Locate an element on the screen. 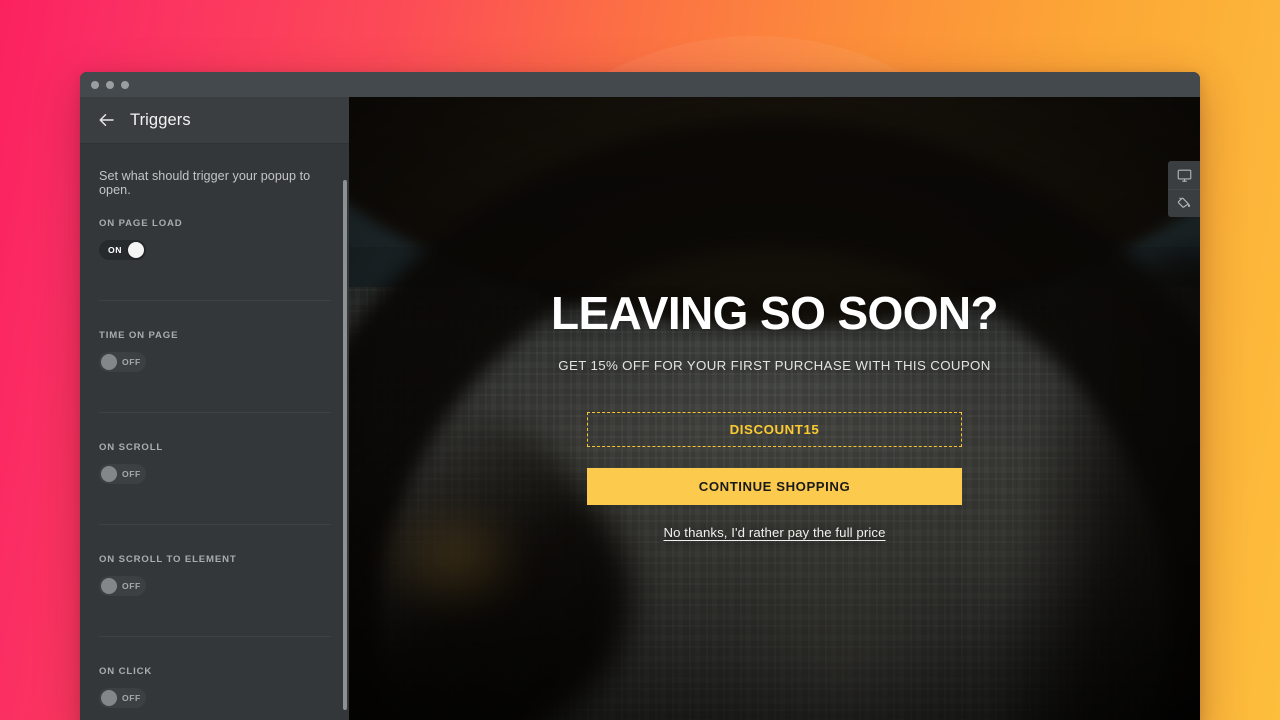 The width and height of the screenshot is (1280, 720). window-close-dot is located at coordinates (95, 84).